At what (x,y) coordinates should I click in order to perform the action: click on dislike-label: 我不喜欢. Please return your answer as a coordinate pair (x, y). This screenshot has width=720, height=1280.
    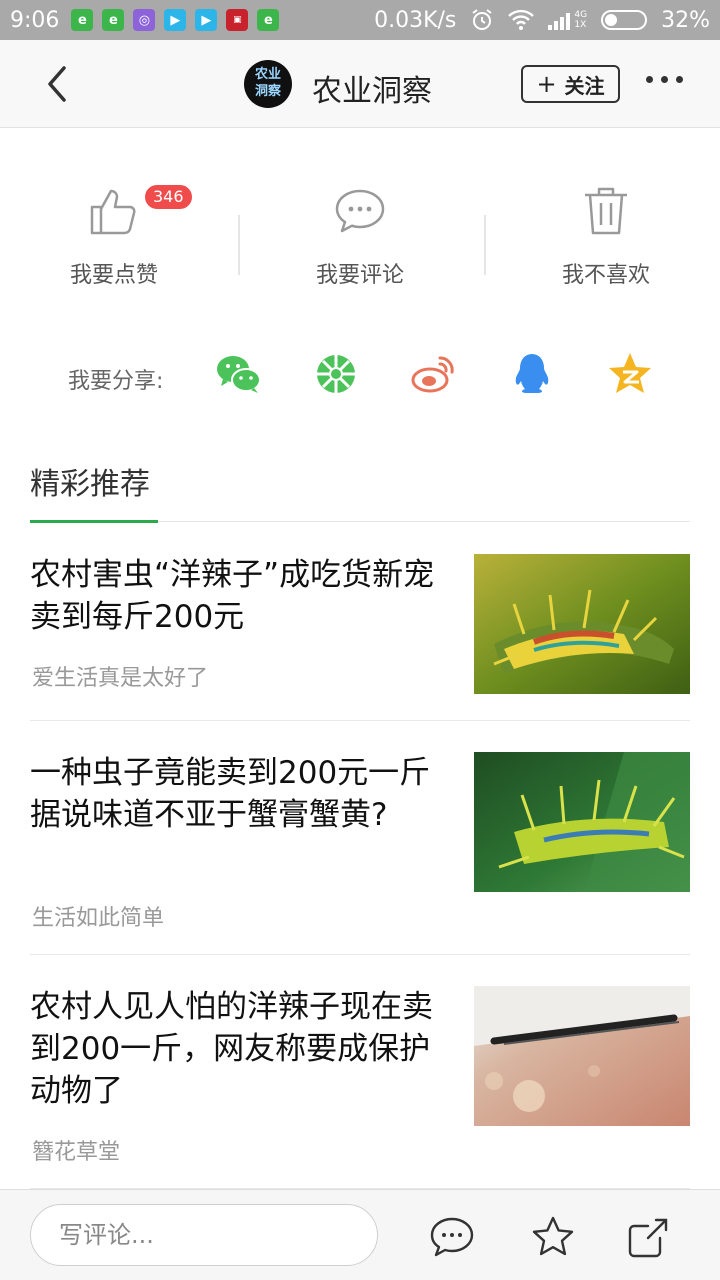
    Looking at the image, I should click on (605, 275).